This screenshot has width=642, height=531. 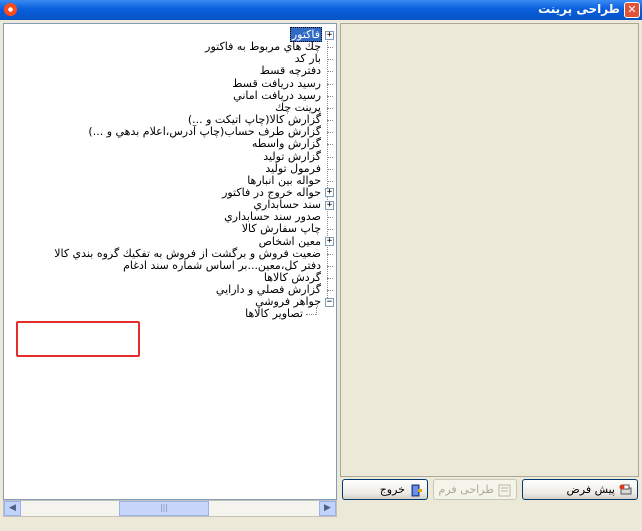 What do you see at coordinates (579, 9) in the screenshot?
I see `window-title: طراحی پرینت` at bounding box center [579, 9].